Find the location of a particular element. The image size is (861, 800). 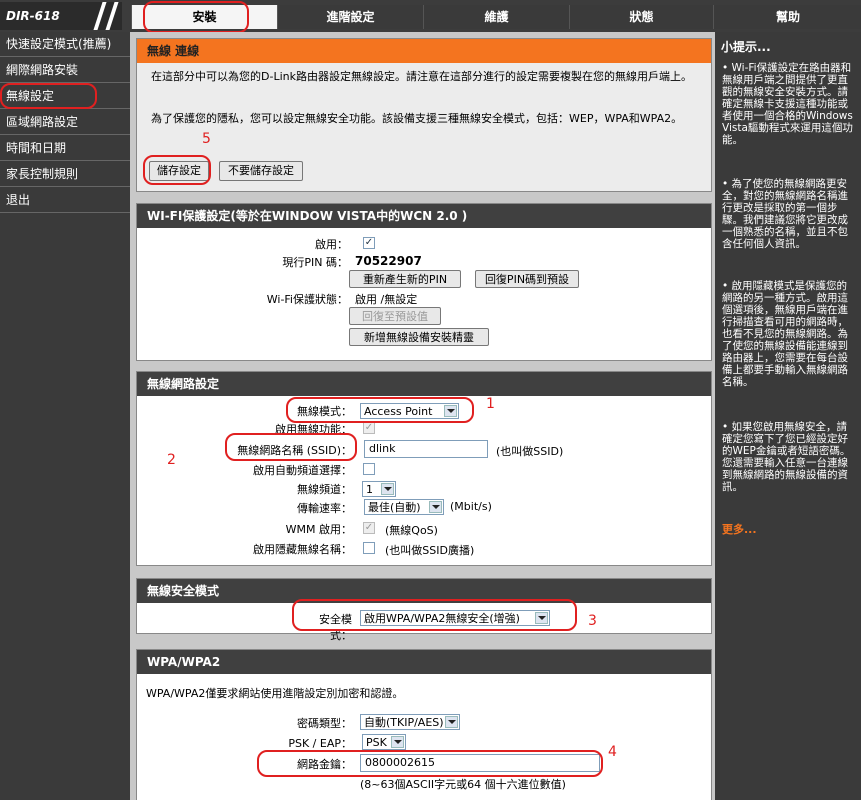

panel-title: 無線 連線 is located at coordinates (424, 51).